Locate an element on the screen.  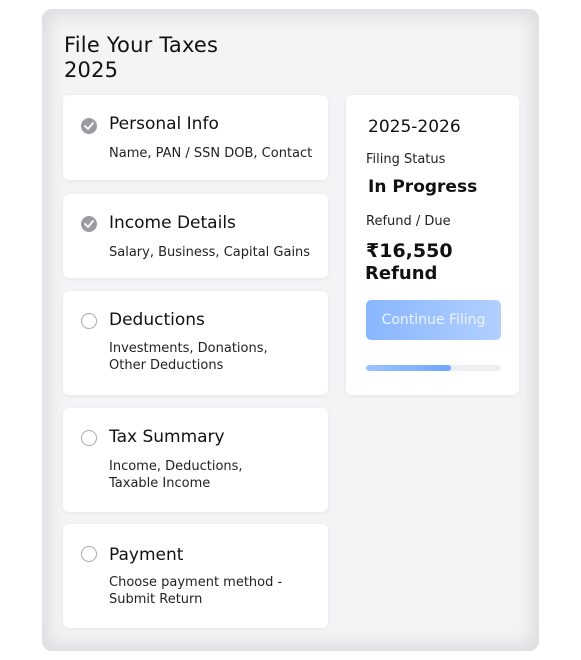
step-title: Tax Summary is located at coordinates (167, 437).